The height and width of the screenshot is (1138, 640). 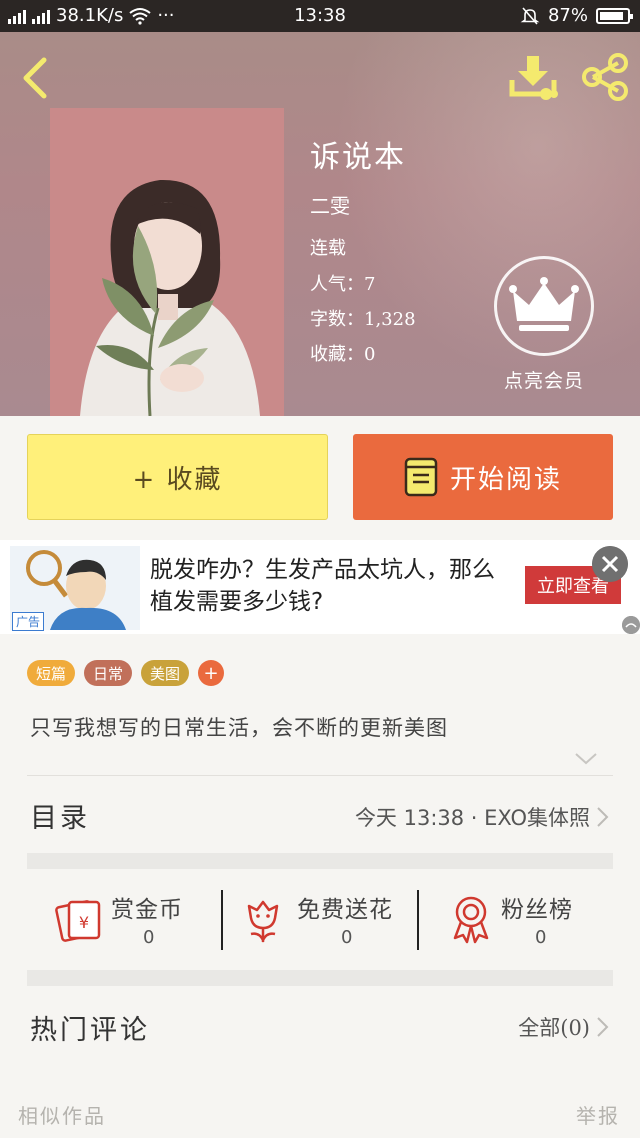 I want to click on ad-tag: 广告, so click(x=28, y=621).